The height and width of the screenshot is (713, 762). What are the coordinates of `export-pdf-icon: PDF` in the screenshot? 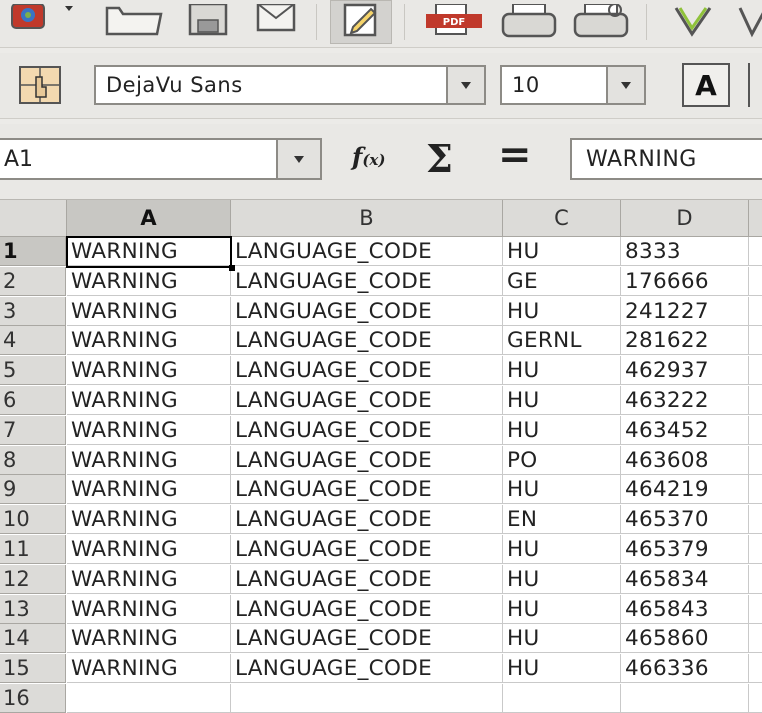 It's located at (454, 22).